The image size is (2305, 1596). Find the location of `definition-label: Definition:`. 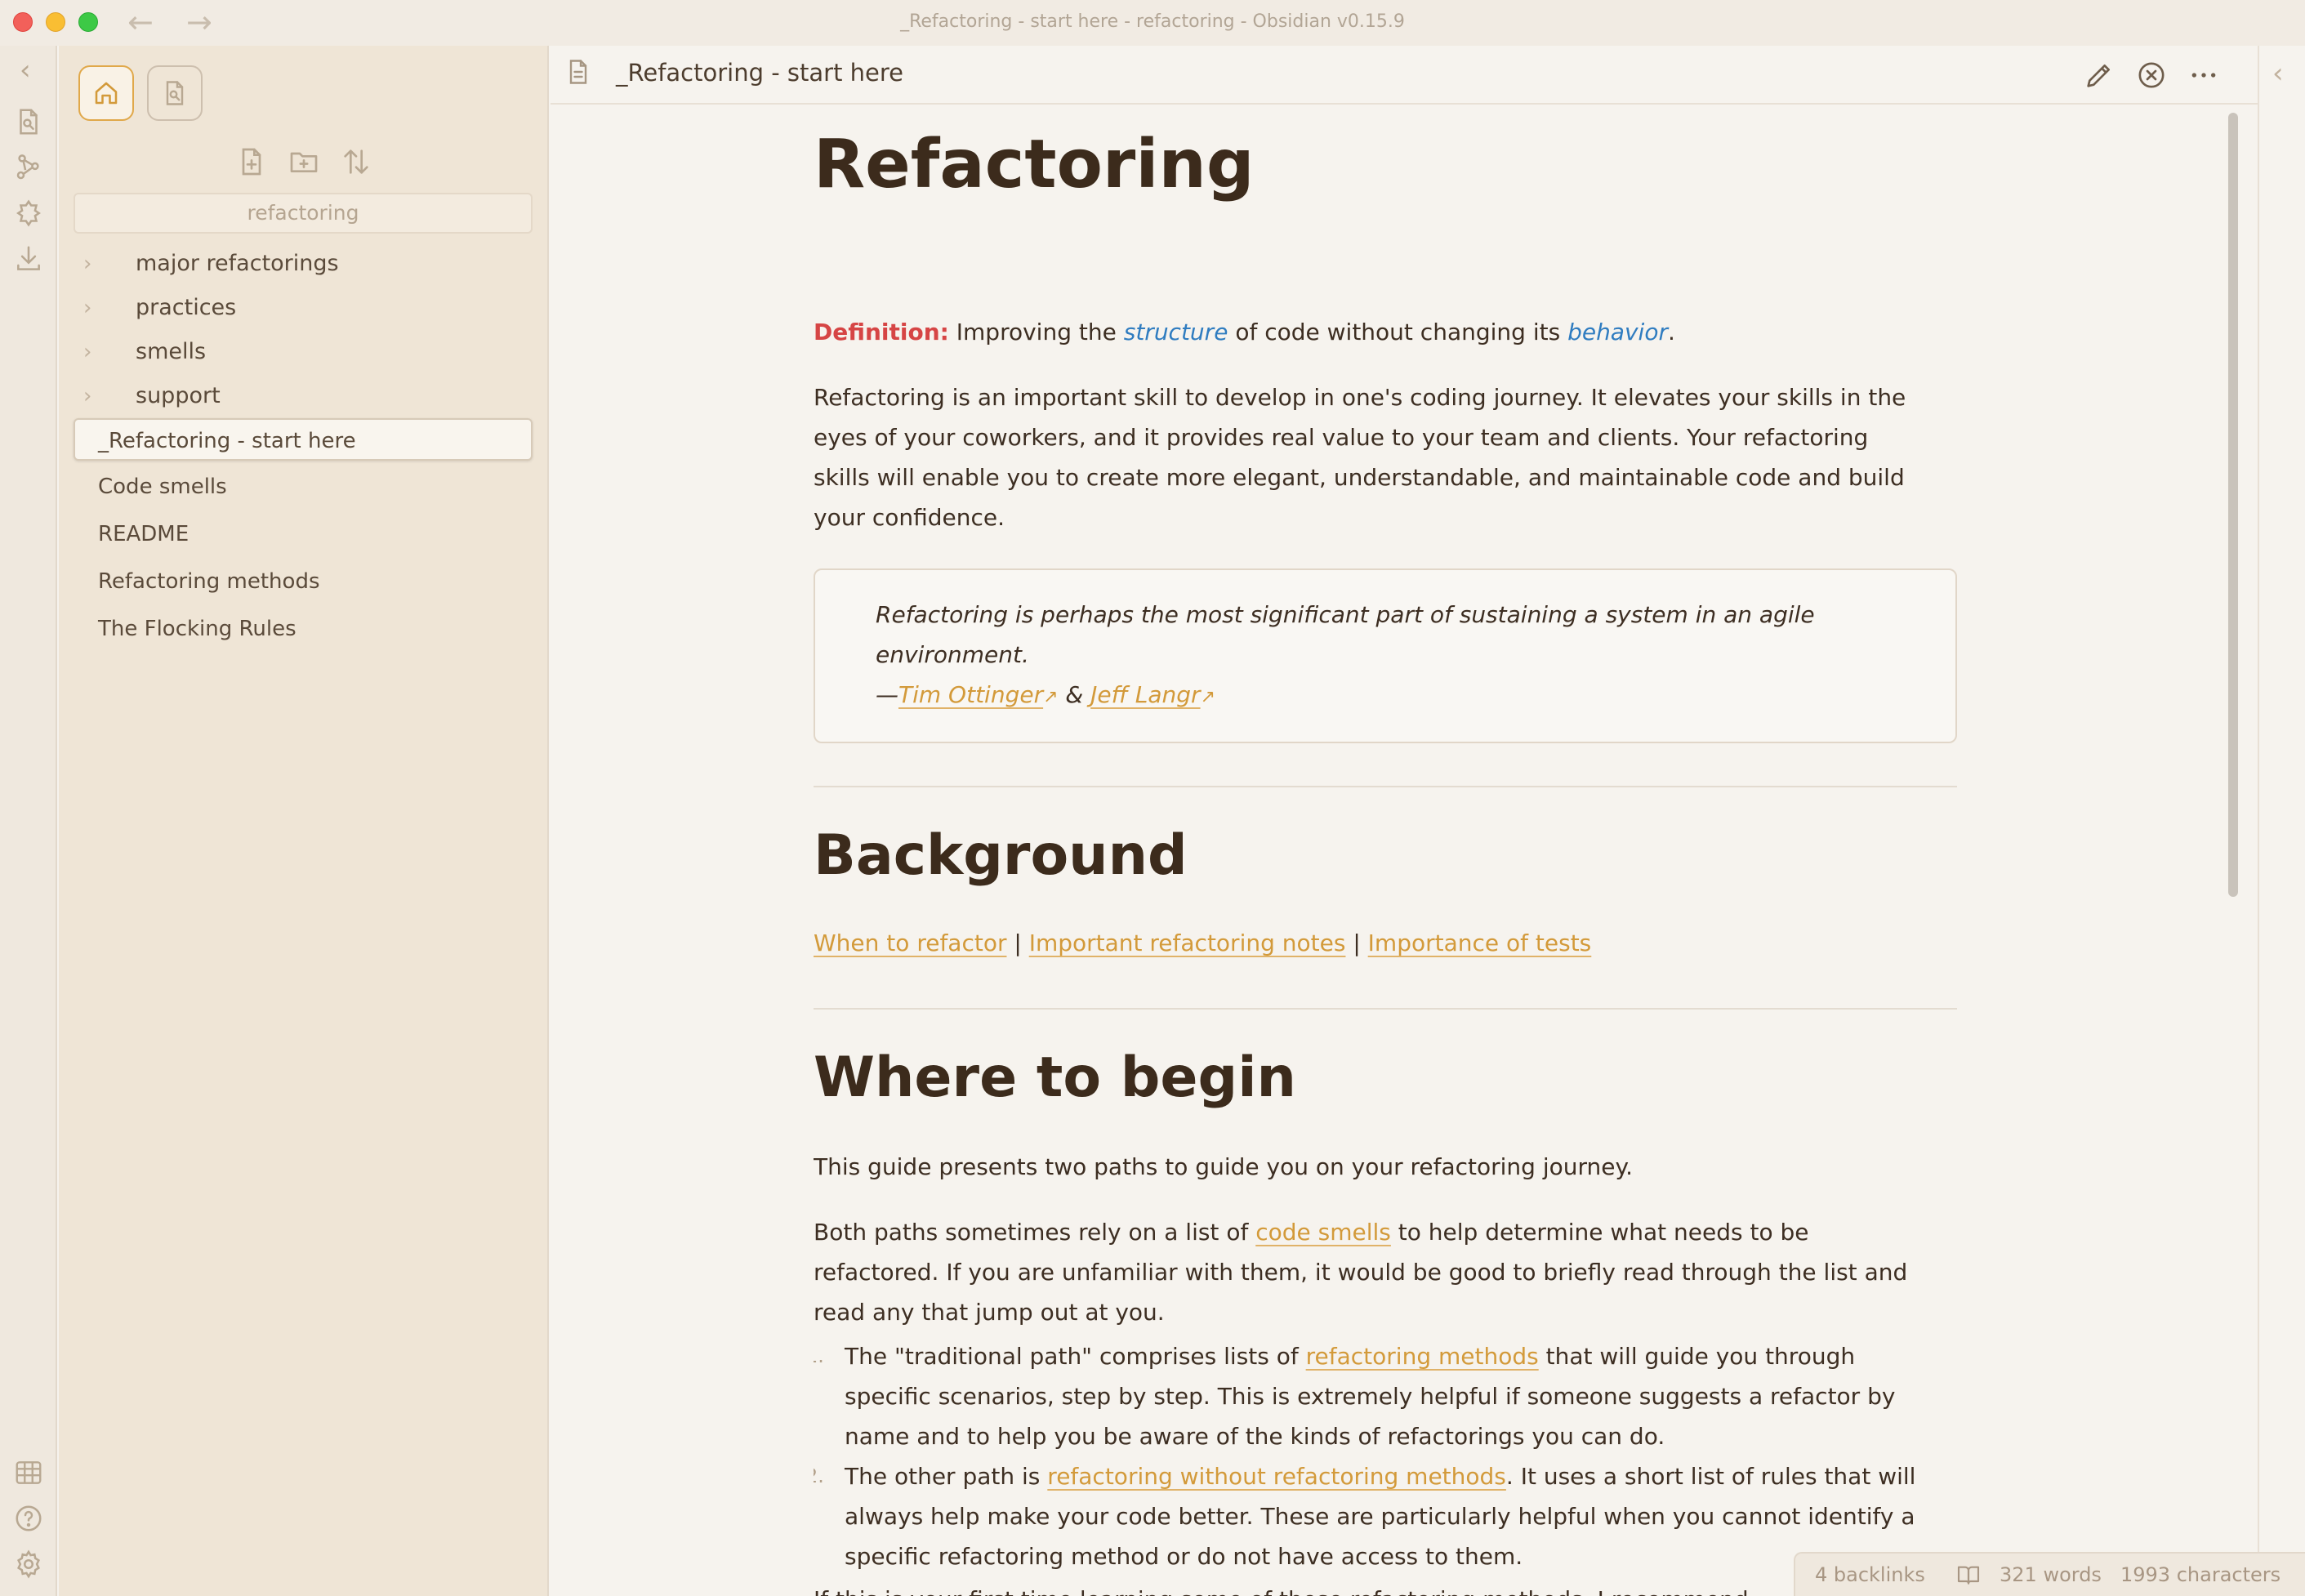

definition-label: Definition: is located at coordinates (881, 332).